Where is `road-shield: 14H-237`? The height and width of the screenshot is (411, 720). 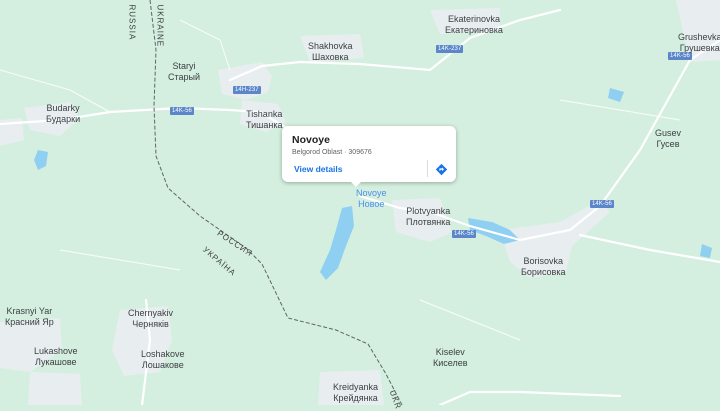
road-shield: 14H-237 is located at coordinates (247, 90).